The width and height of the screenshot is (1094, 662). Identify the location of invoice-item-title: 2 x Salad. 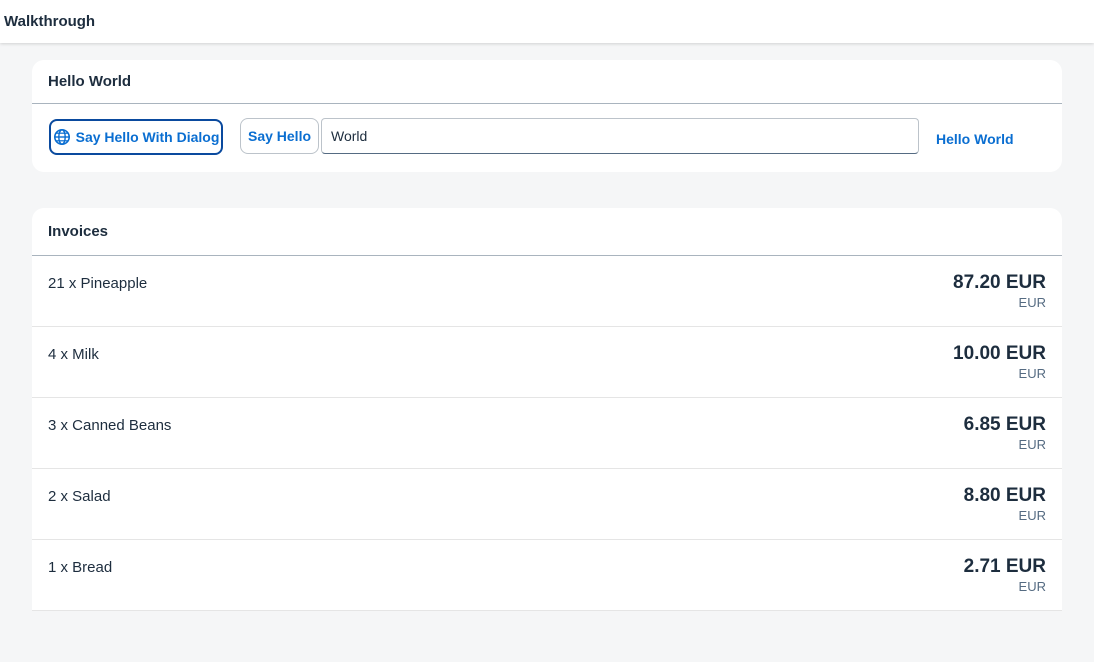
(79, 496).